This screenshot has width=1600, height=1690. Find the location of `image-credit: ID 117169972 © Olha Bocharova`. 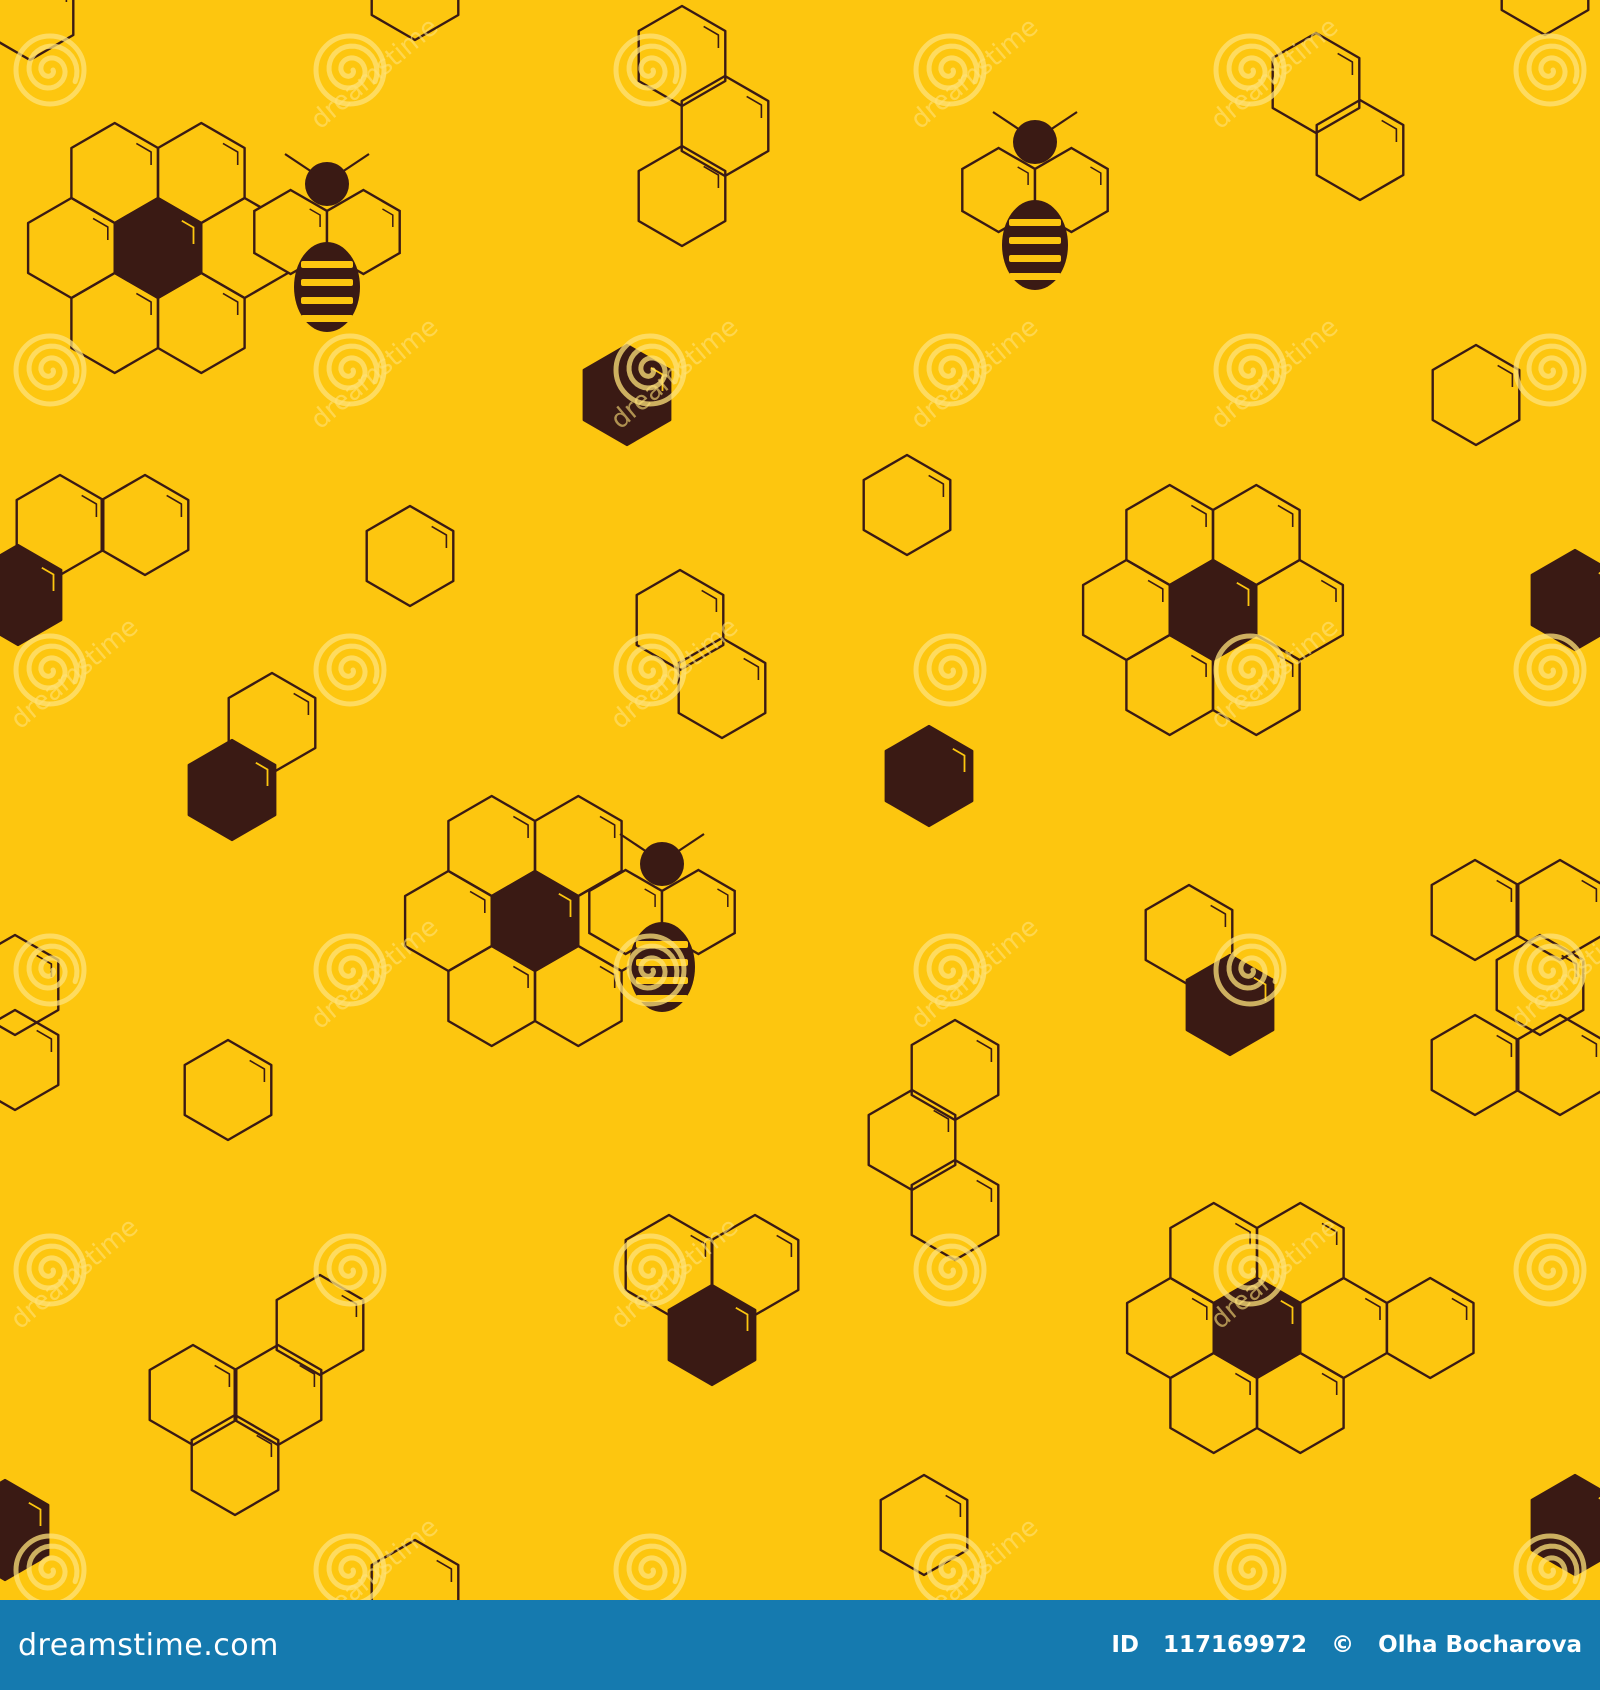

image-credit: ID 117169972 © Olha Bocharova is located at coordinates (1346, 1645).